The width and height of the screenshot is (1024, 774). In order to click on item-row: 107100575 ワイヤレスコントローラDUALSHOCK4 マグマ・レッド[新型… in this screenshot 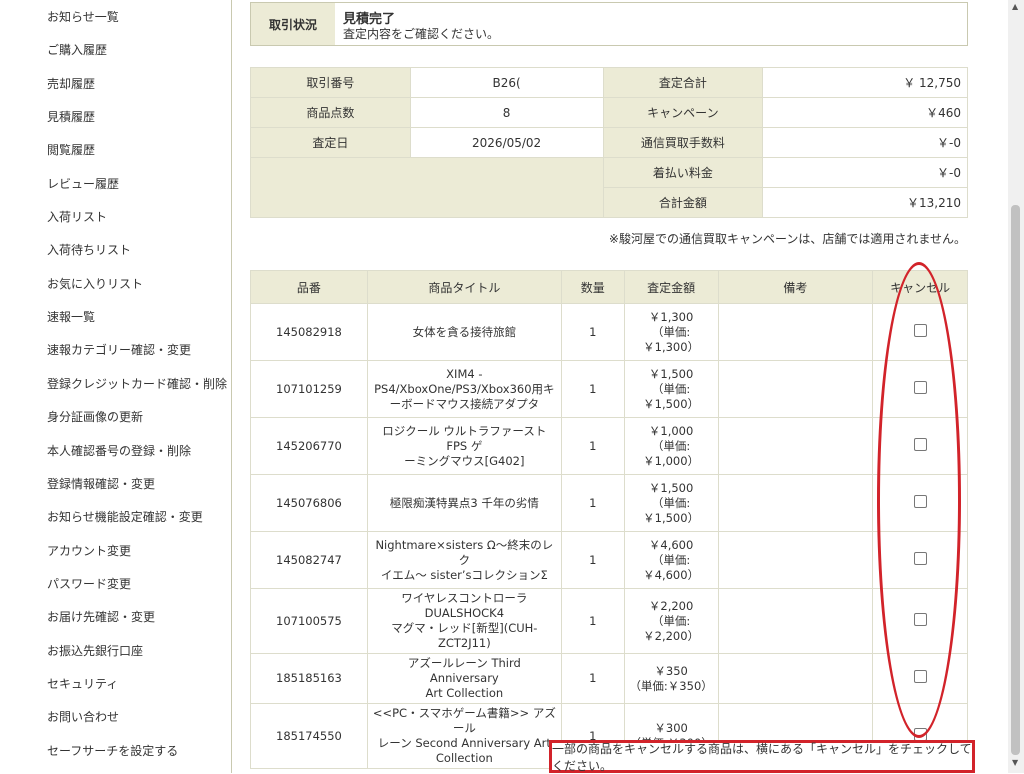, I will do `click(609, 621)`.